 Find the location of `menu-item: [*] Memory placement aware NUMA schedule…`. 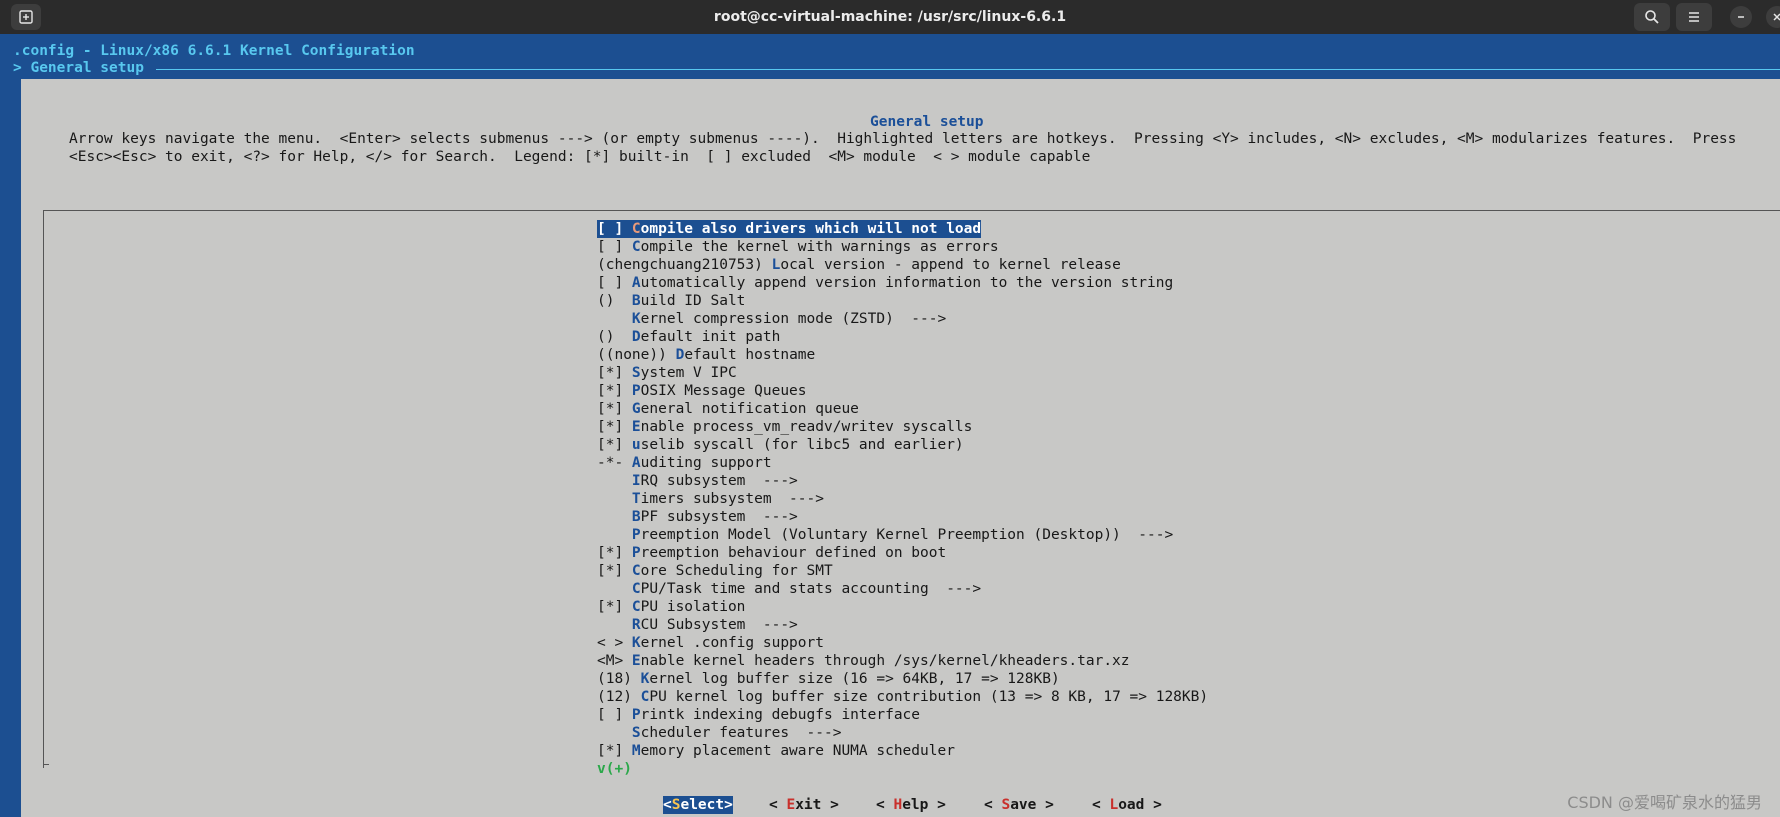

menu-item: [*] Memory placement aware NUMA schedule… is located at coordinates (902, 751).